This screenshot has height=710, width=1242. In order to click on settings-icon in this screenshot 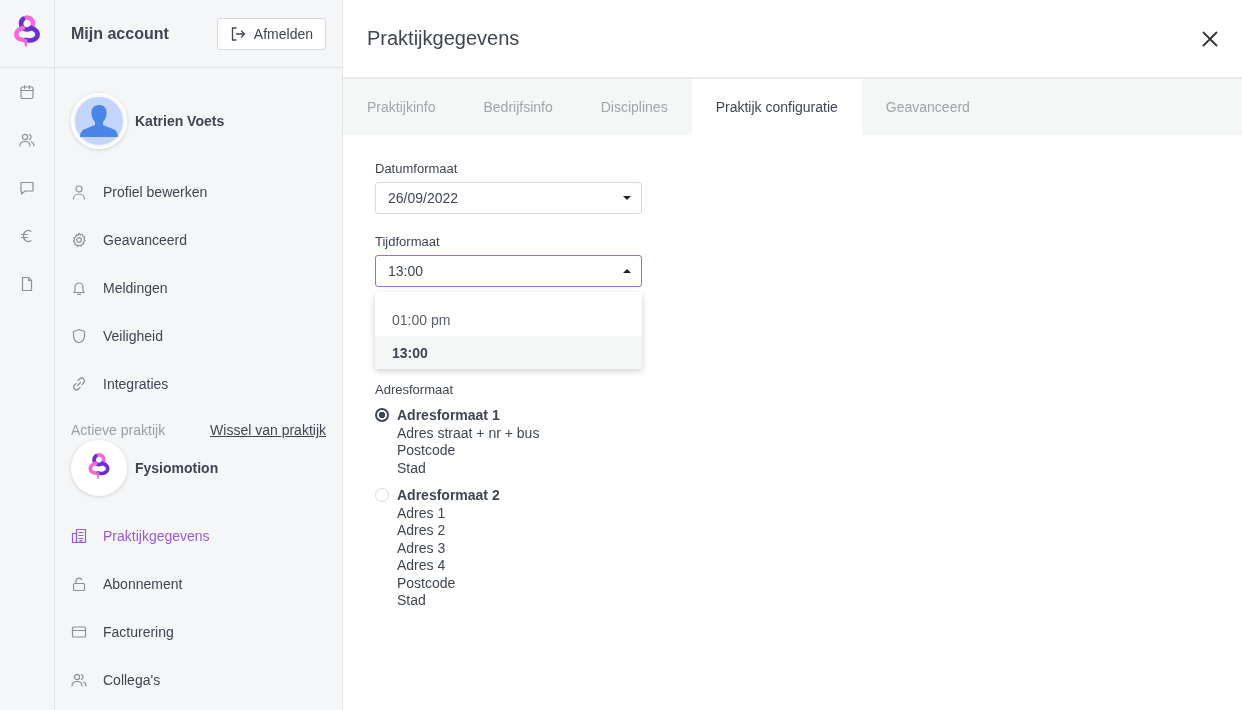, I will do `click(79, 240)`.